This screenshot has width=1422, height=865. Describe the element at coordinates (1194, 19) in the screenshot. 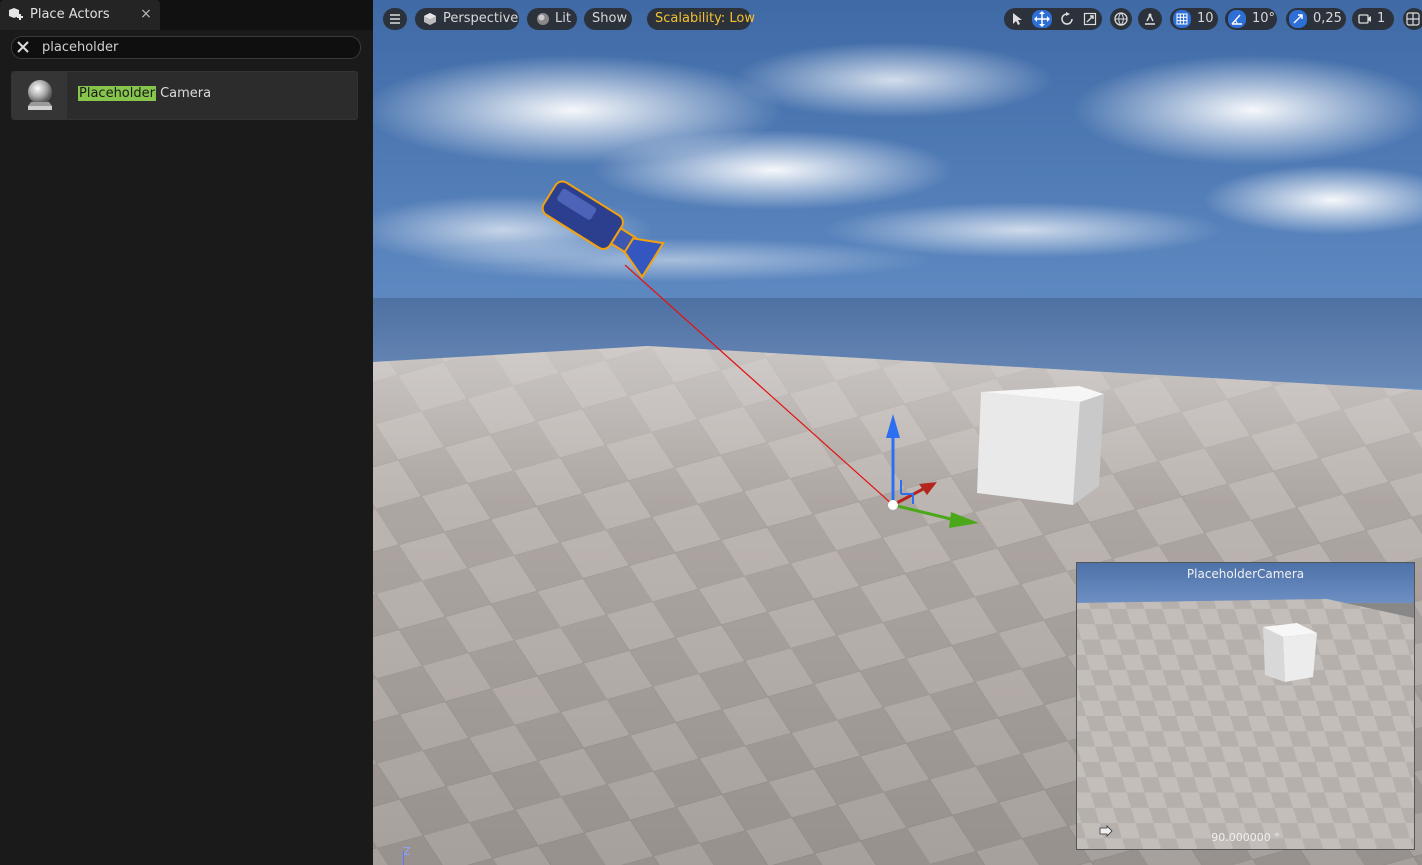

I see `grid-snap-control: 10` at that location.